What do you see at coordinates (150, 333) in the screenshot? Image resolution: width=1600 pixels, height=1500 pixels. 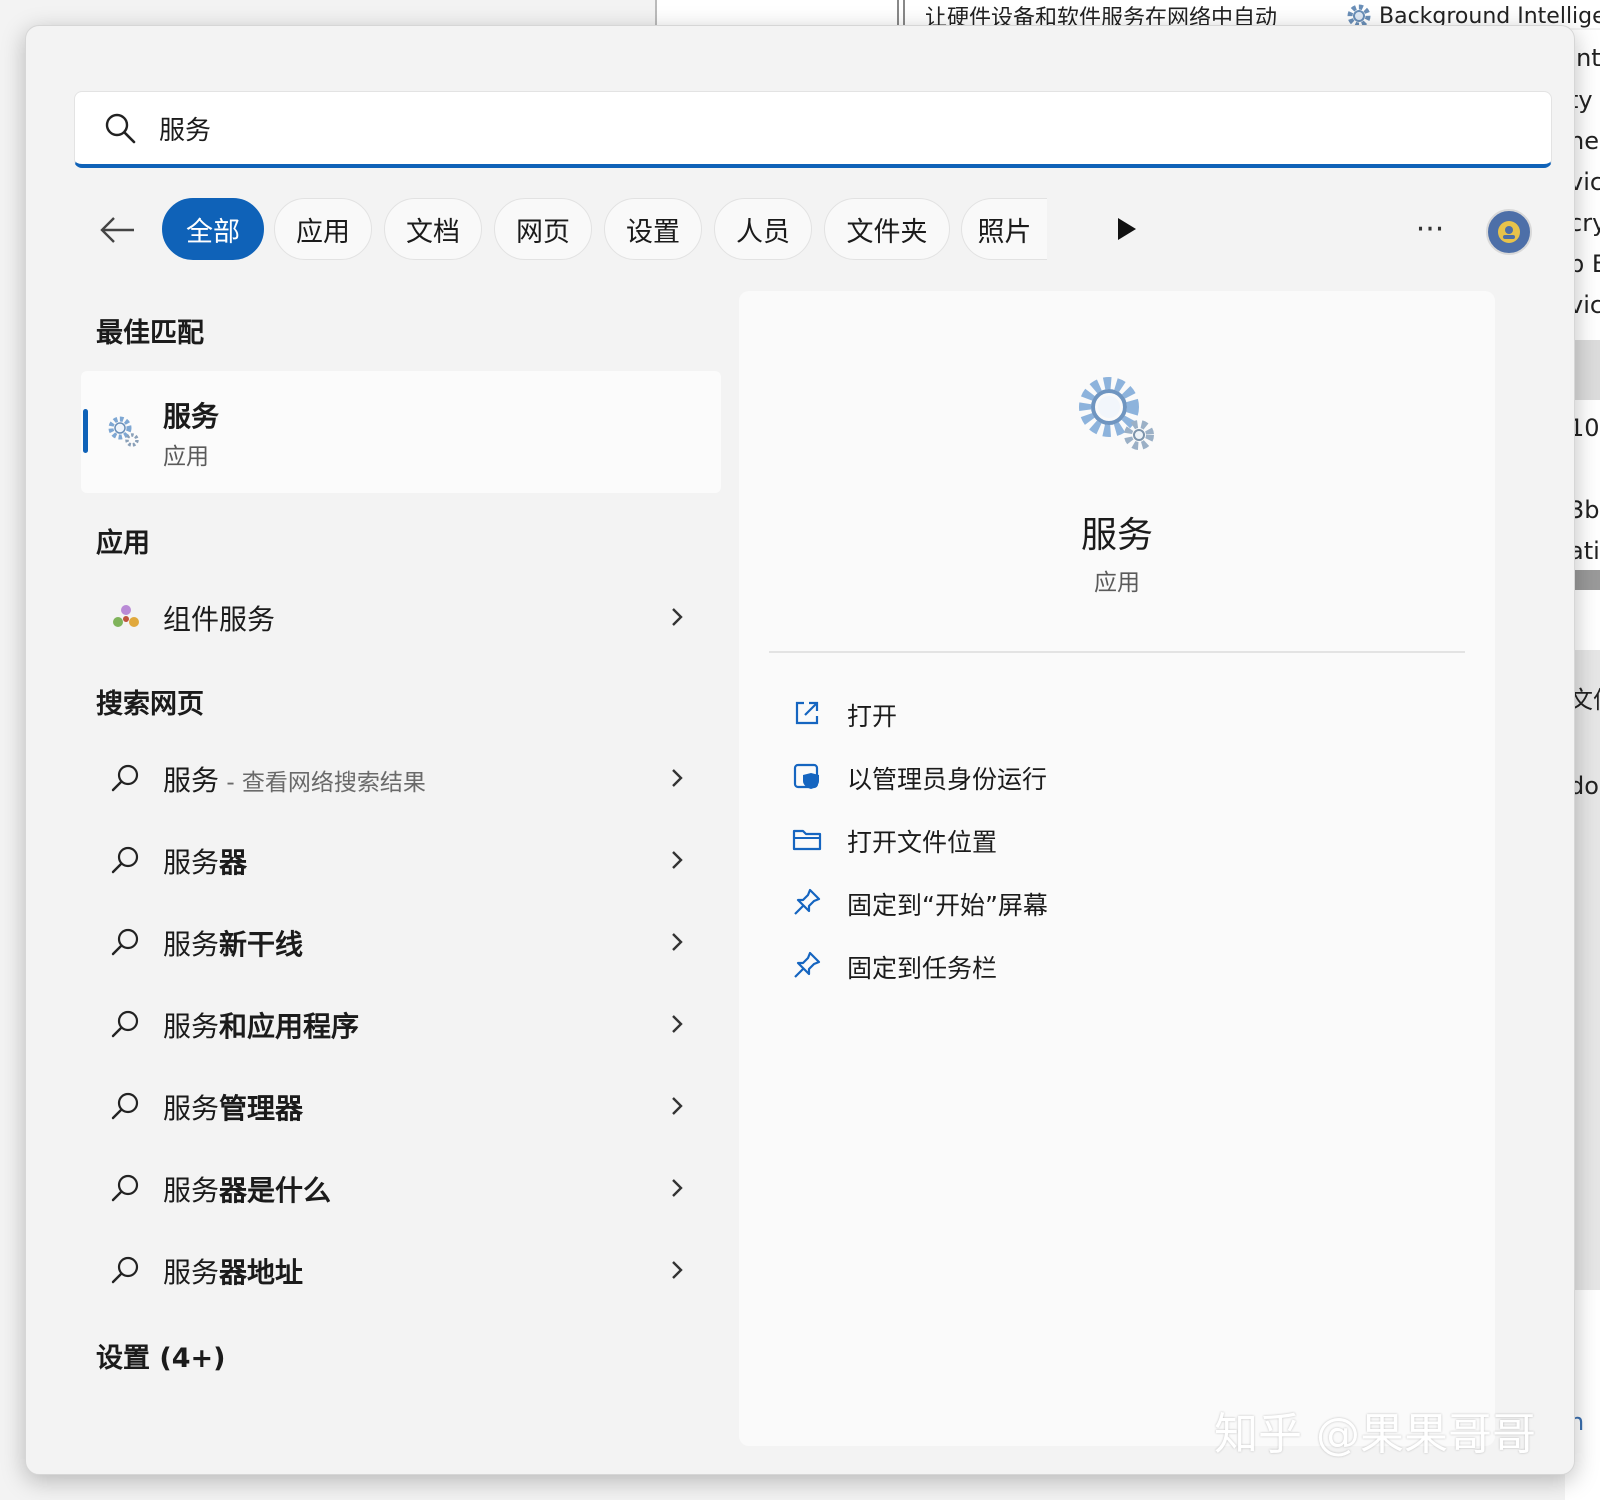 I see `best-match-heading: 最佳匹配` at bounding box center [150, 333].